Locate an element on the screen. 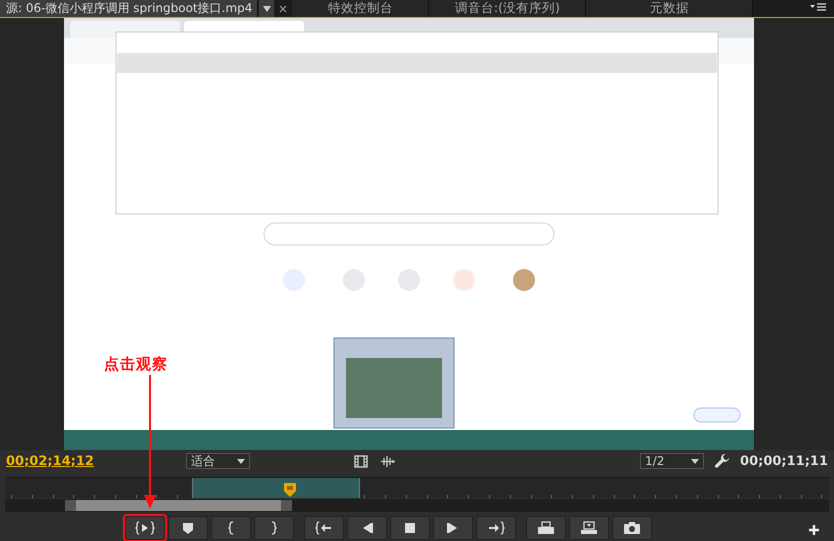 This screenshot has width=834, height=541. insert-icon is located at coordinates (546, 528).